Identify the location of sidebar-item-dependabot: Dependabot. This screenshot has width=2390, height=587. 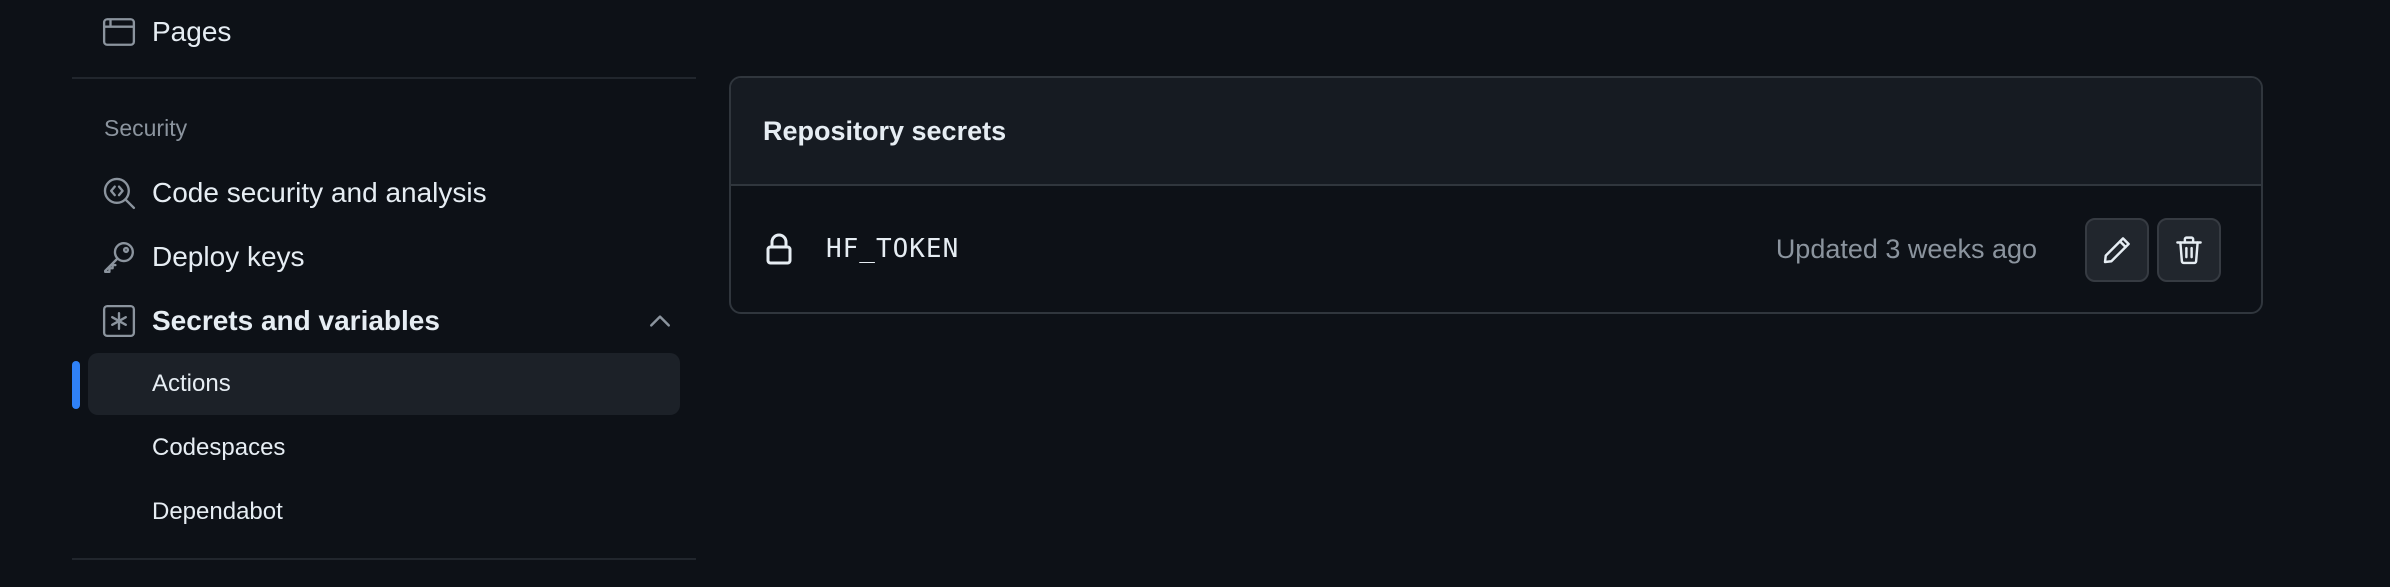
(384, 512).